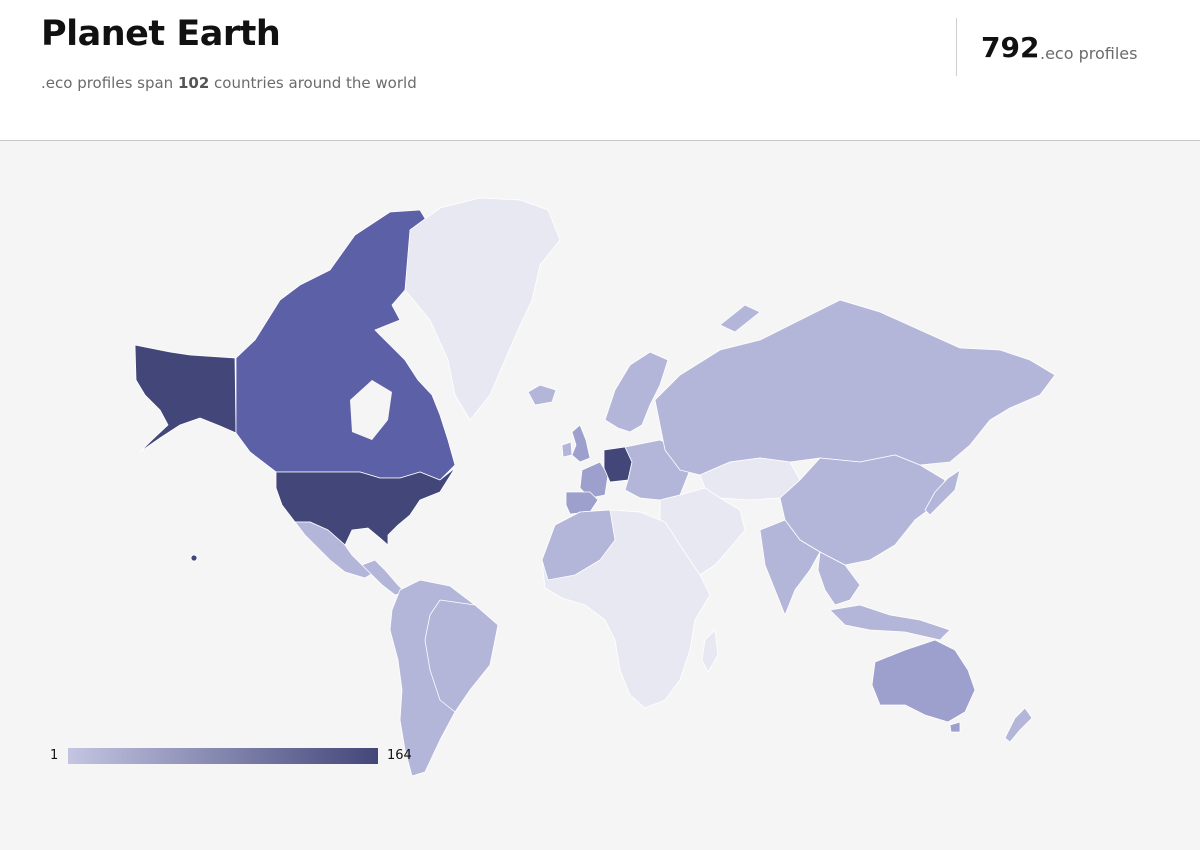 This screenshot has height=850, width=1200. I want to click on country-scandinavia, so click(636, 392).